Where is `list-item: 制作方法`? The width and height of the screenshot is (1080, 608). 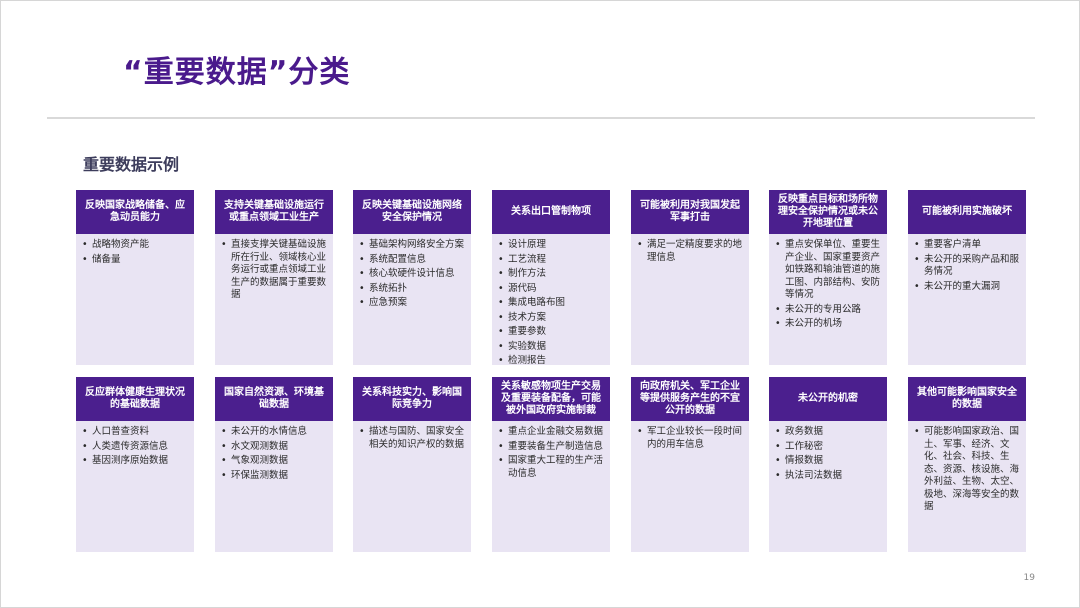 list-item: 制作方法 is located at coordinates (551, 274).